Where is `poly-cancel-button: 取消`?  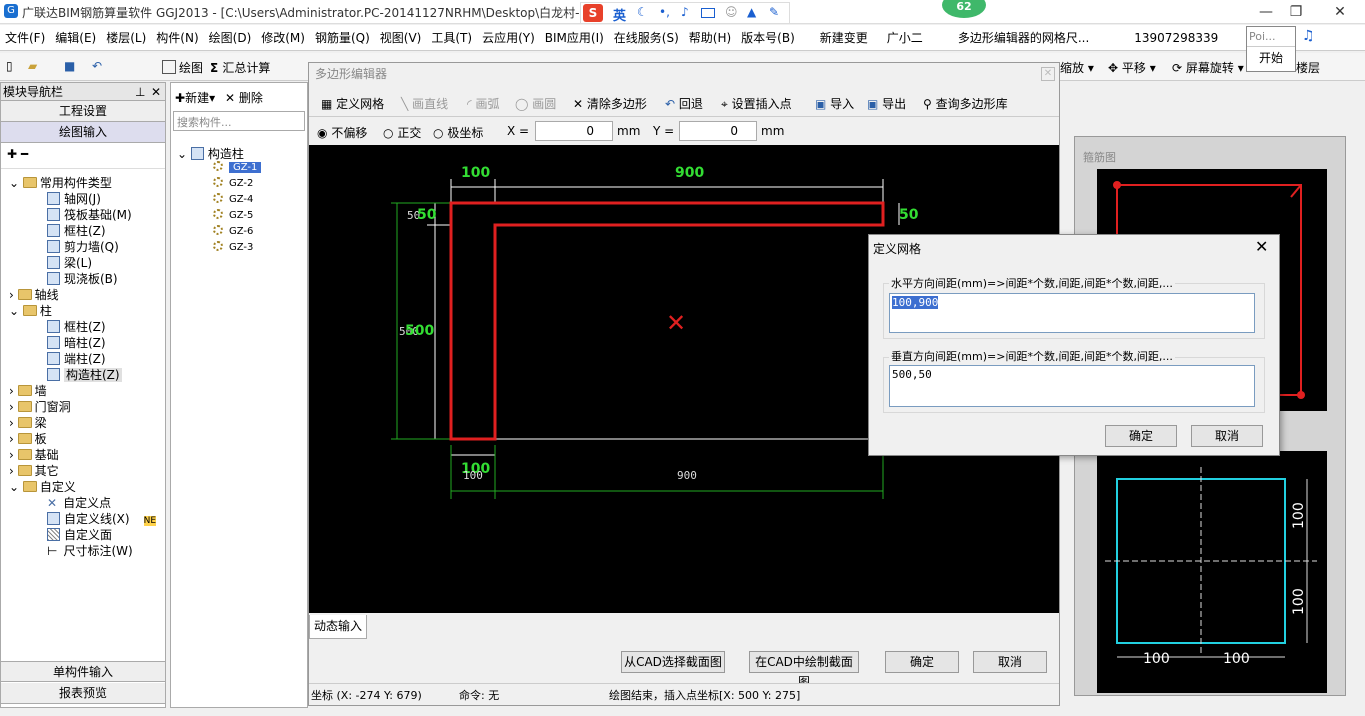
poly-cancel-button: 取消 is located at coordinates (1010, 662).